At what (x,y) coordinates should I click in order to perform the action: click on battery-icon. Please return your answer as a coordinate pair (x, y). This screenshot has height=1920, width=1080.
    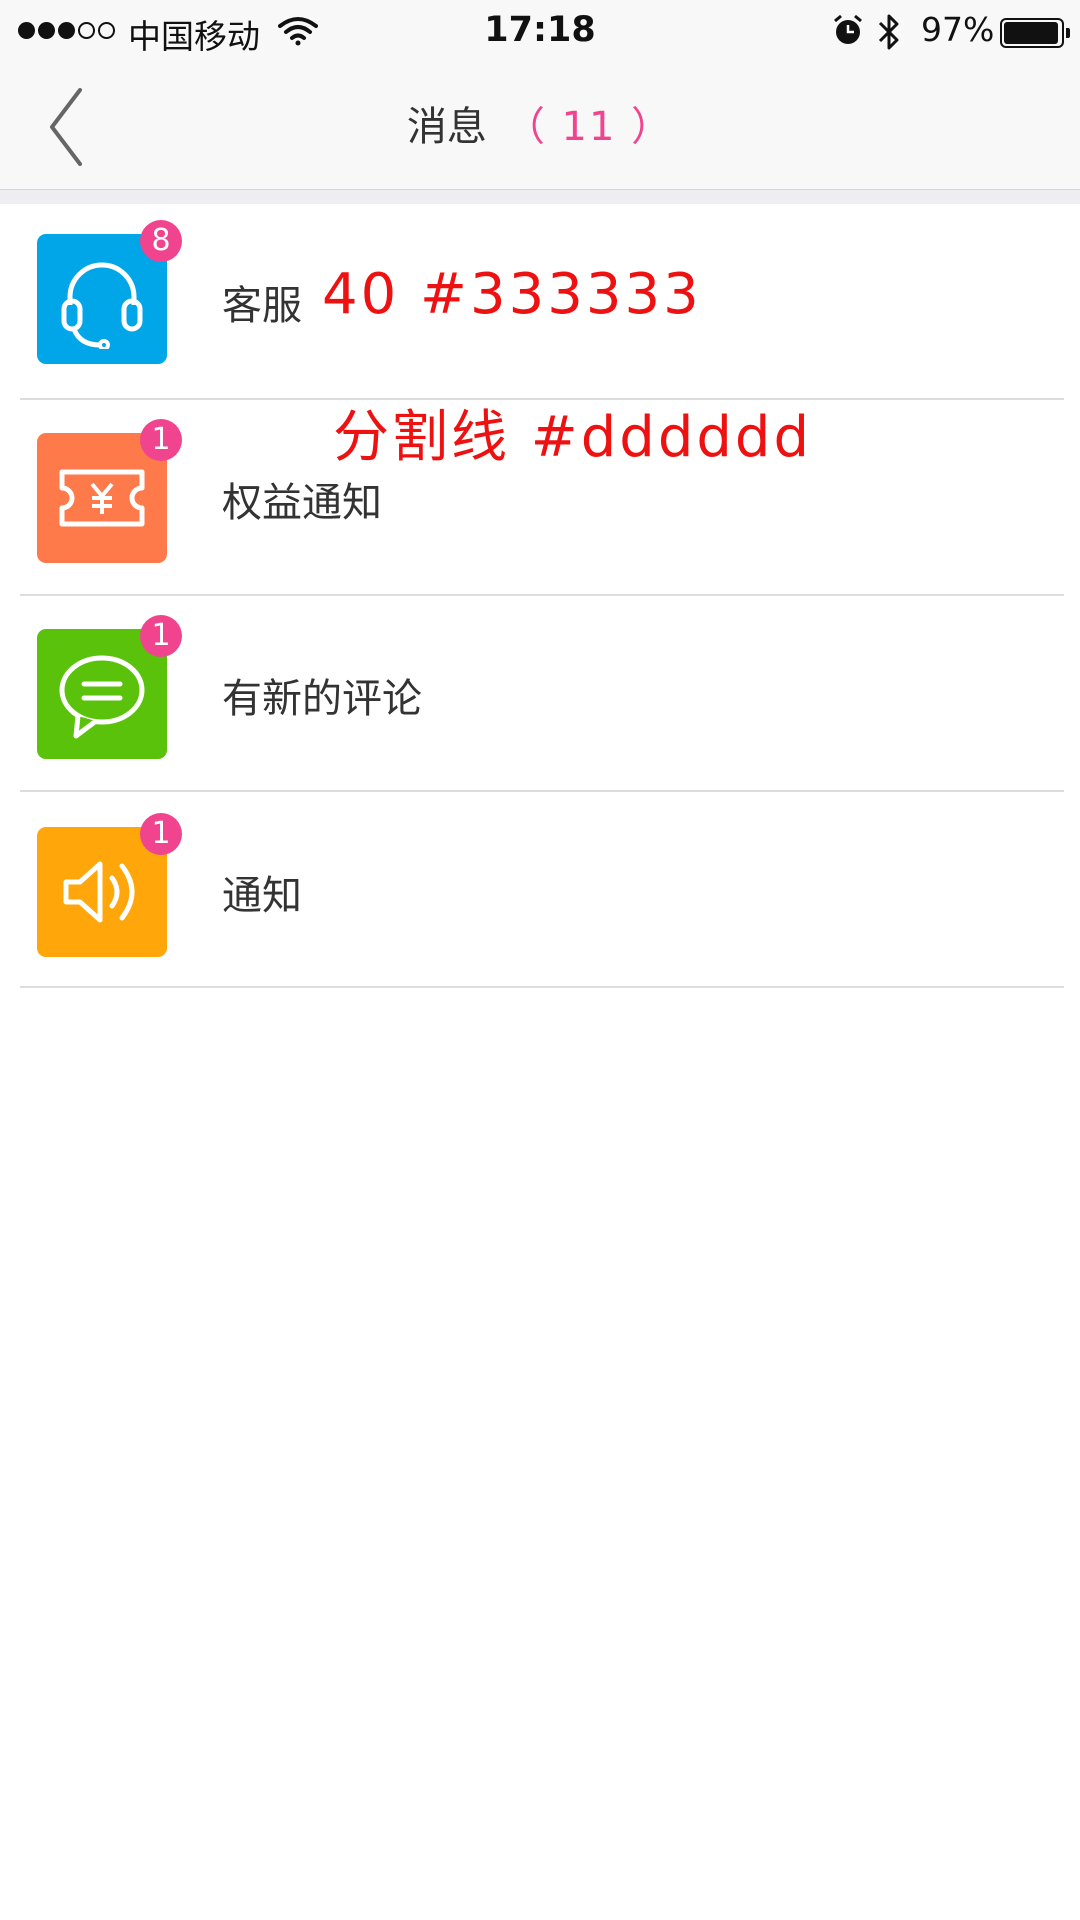
    Looking at the image, I should click on (1032, 33).